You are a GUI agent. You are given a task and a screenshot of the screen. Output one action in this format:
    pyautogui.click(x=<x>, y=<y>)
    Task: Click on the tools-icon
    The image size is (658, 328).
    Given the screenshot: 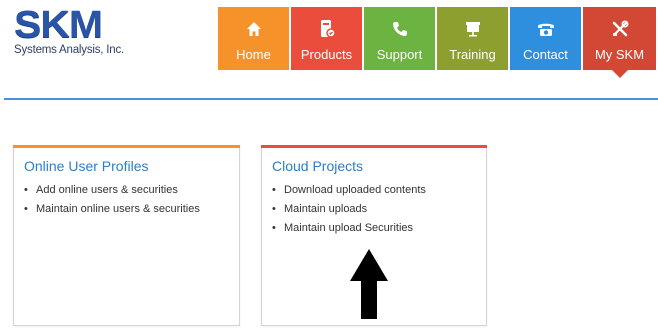 What is the action you would take?
    pyautogui.click(x=620, y=29)
    